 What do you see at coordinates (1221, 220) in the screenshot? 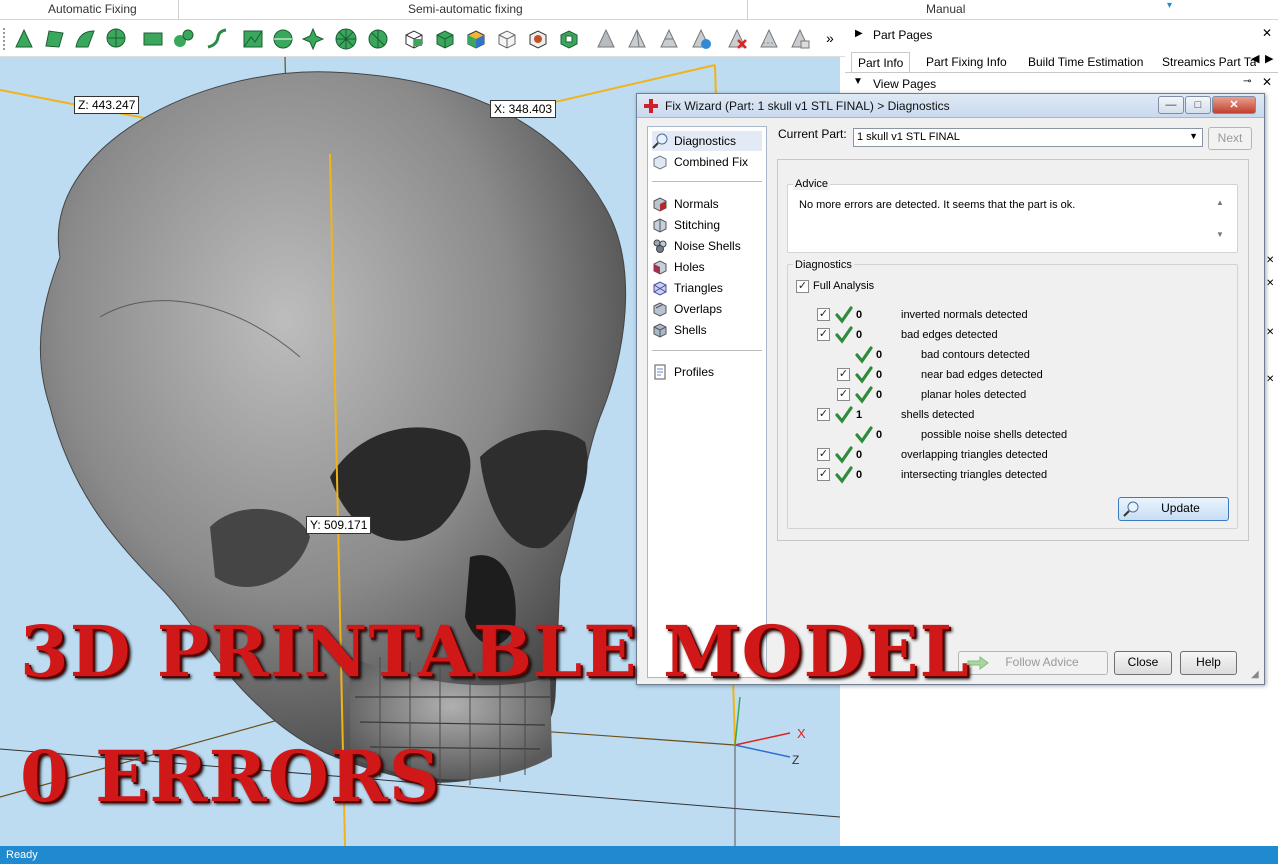
I see `advice-scrollbar: ▲ ▼` at bounding box center [1221, 220].